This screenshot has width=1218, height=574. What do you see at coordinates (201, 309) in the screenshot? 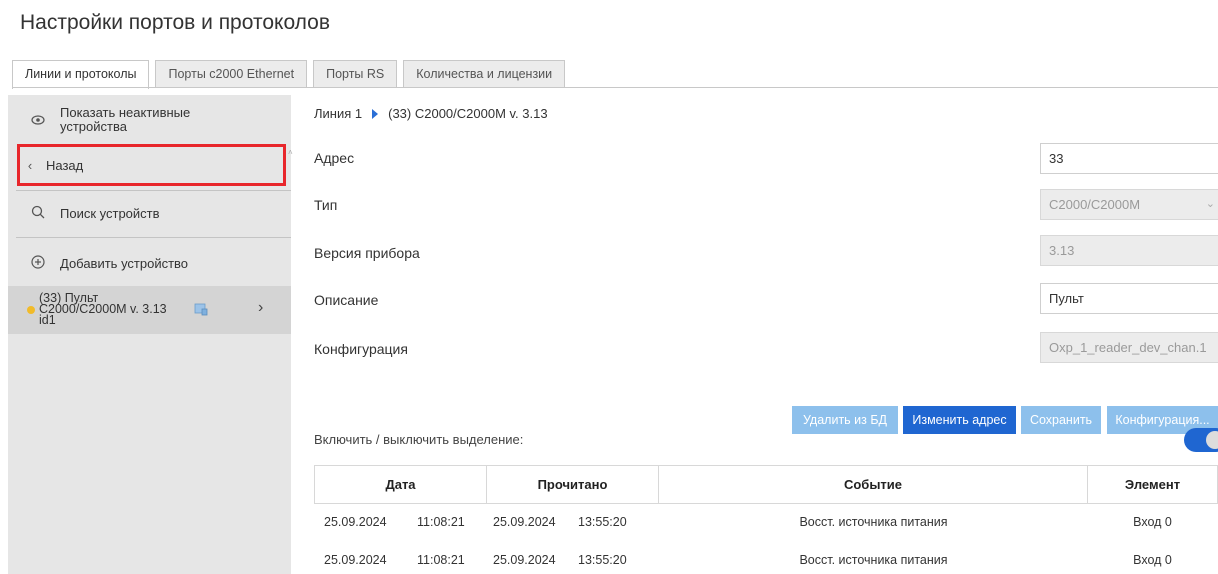
I see `database-icon` at bounding box center [201, 309].